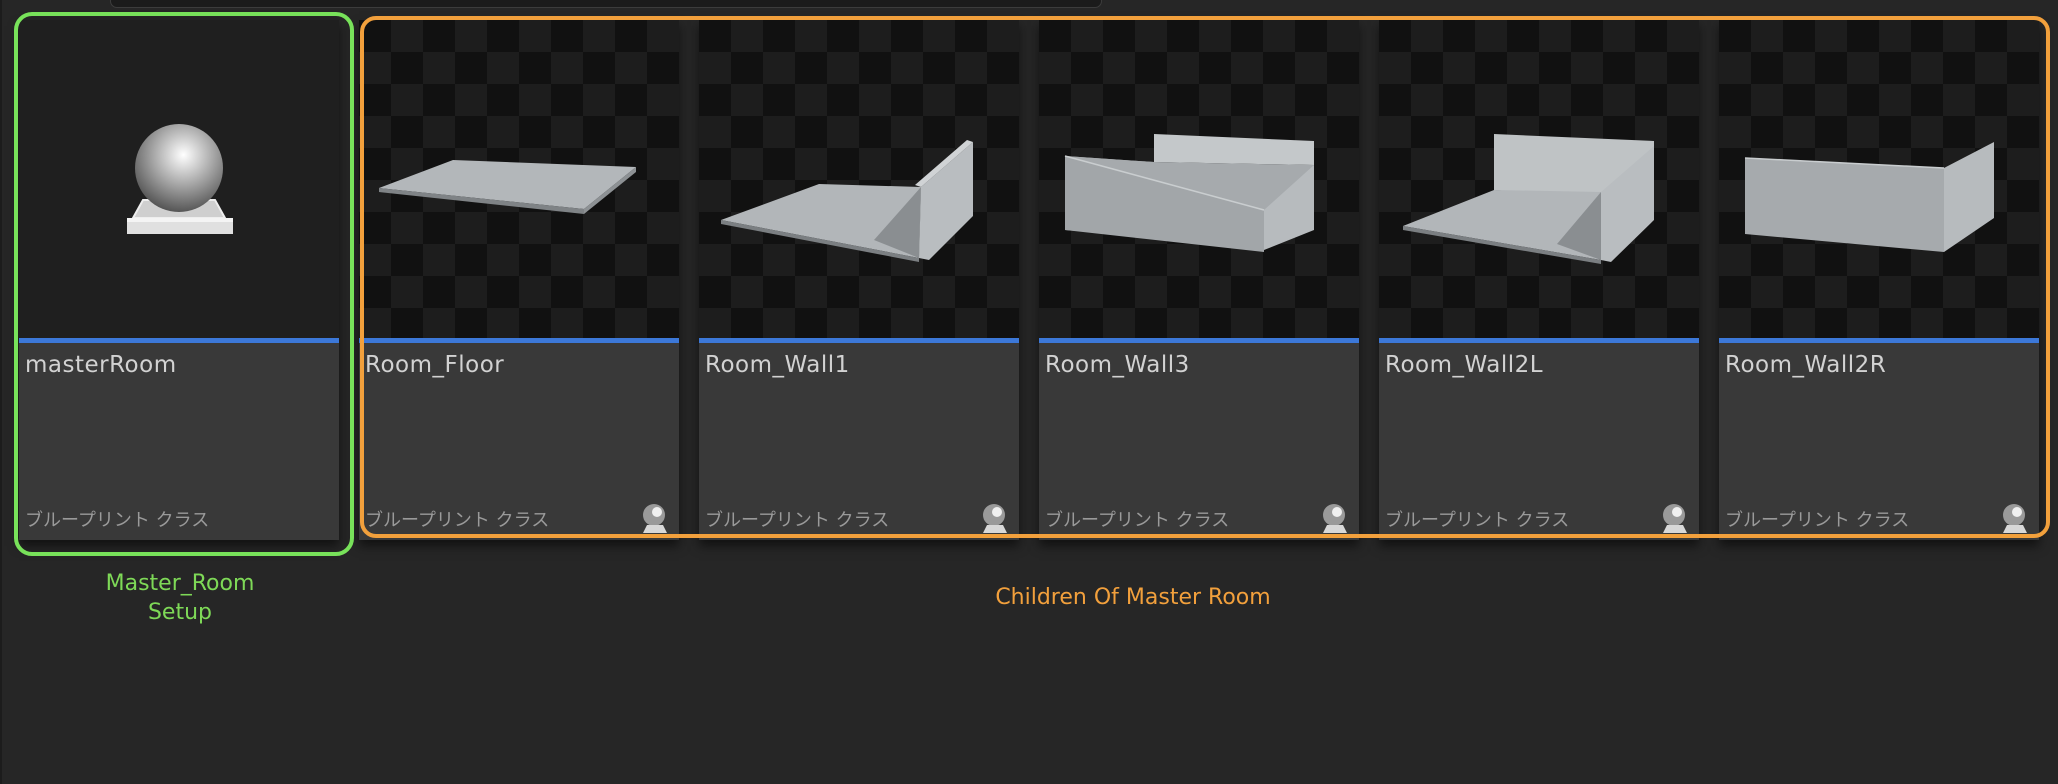  What do you see at coordinates (1806, 365) in the screenshot?
I see `asset-name: Room_Wall2R` at bounding box center [1806, 365].